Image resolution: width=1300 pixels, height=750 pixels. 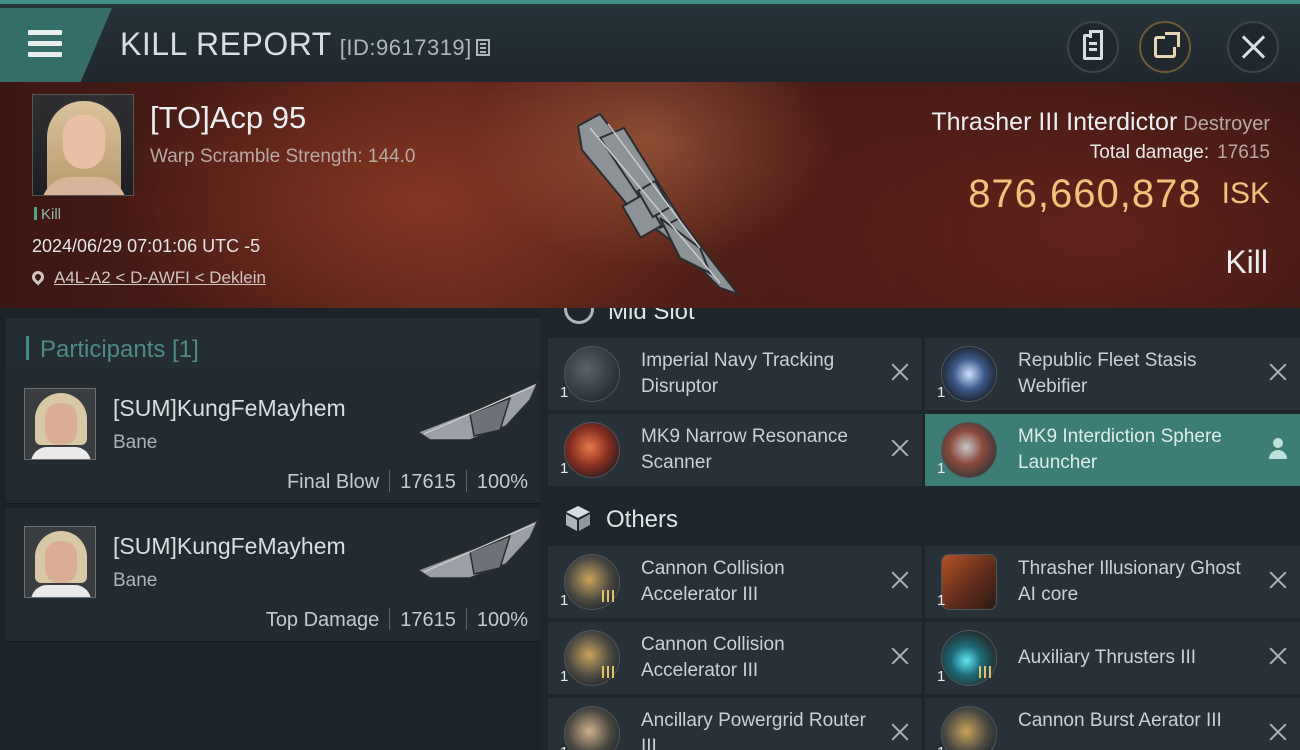 I want to click on participant-stats: Final Blow 17615 100%, so click(x=407, y=482).